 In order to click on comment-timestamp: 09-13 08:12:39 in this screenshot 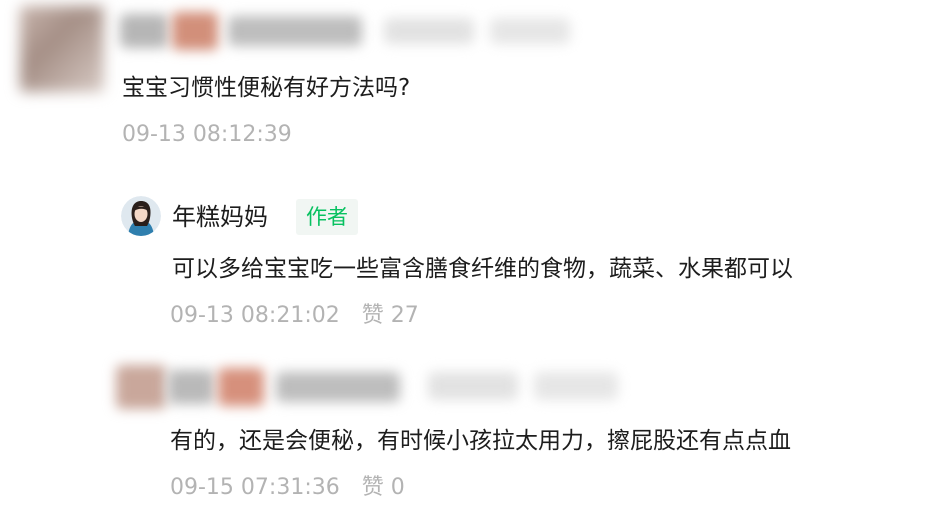, I will do `click(207, 134)`.